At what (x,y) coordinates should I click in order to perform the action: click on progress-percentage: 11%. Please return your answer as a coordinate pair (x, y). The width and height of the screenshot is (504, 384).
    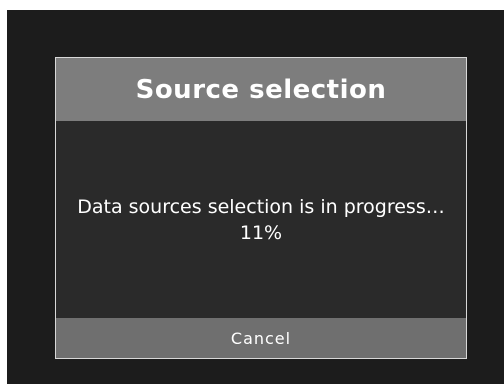
    Looking at the image, I should click on (261, 232).